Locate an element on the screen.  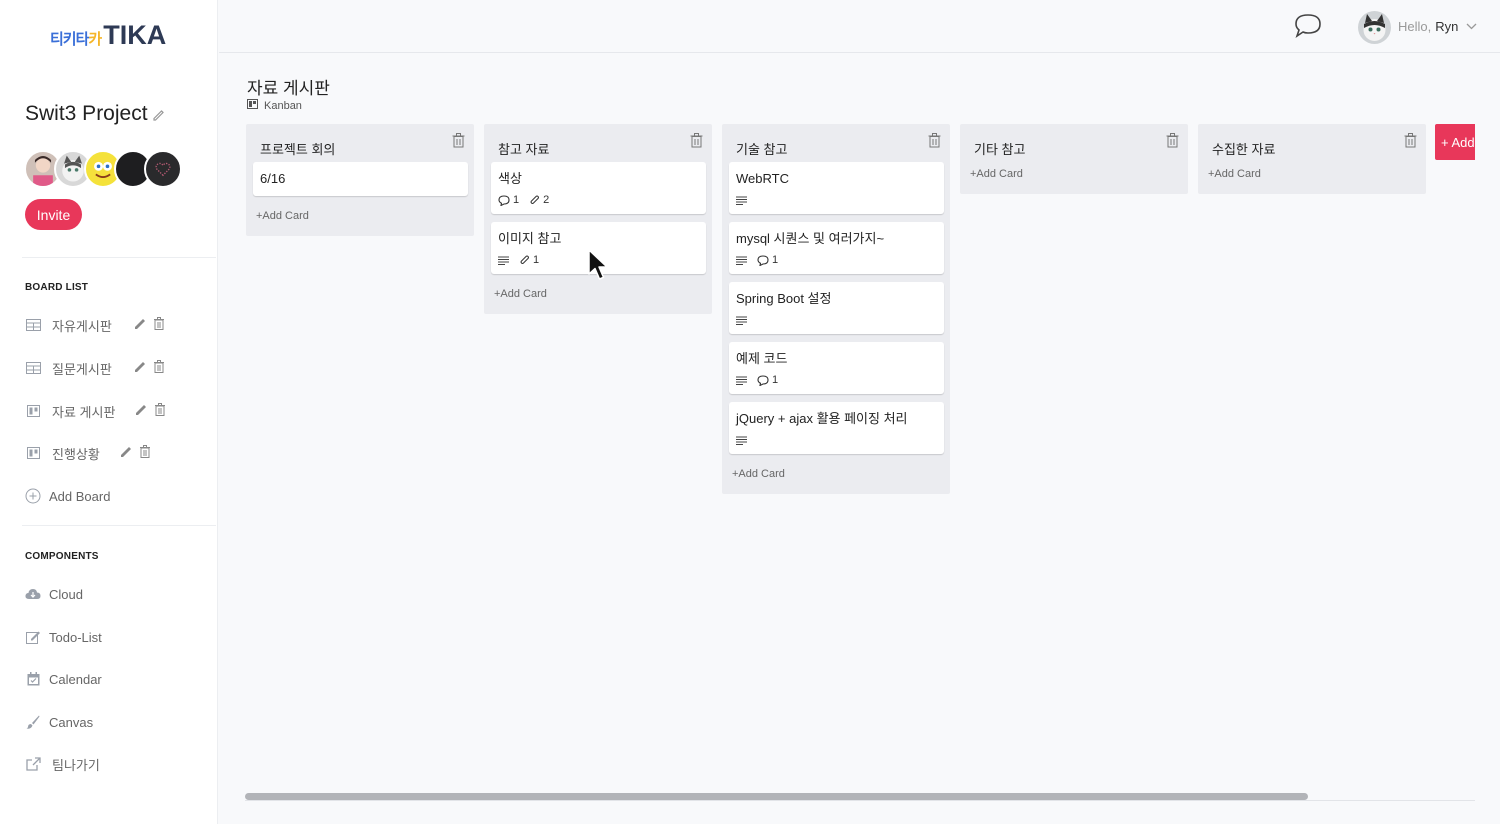
board-name: 자료 게시판 is located at coordinates (84, 412).